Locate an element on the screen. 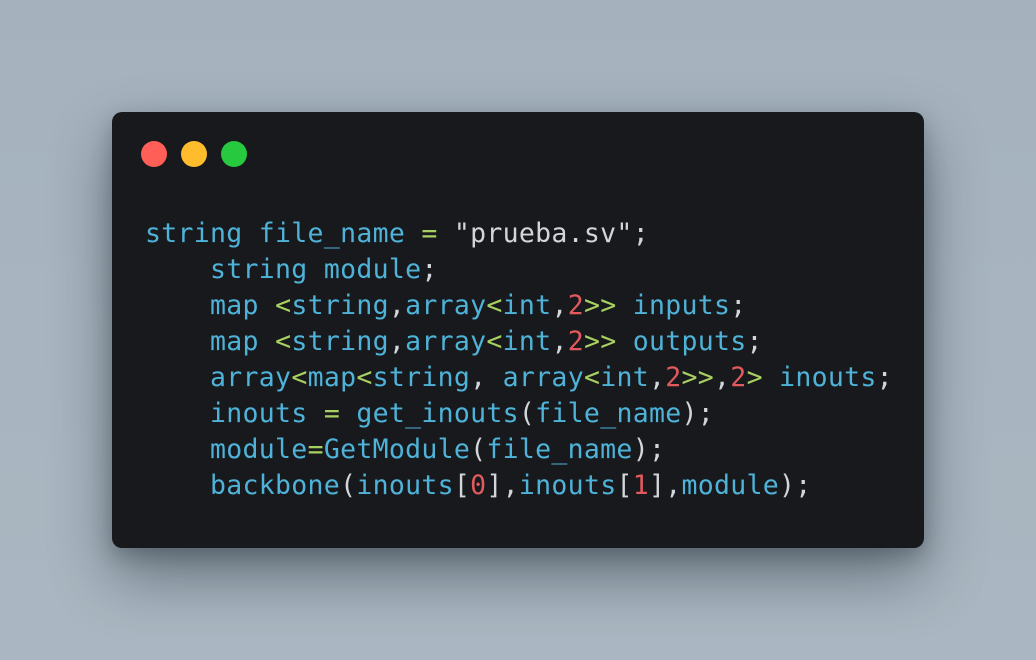  window-controls is located at coordinates (194, 154).